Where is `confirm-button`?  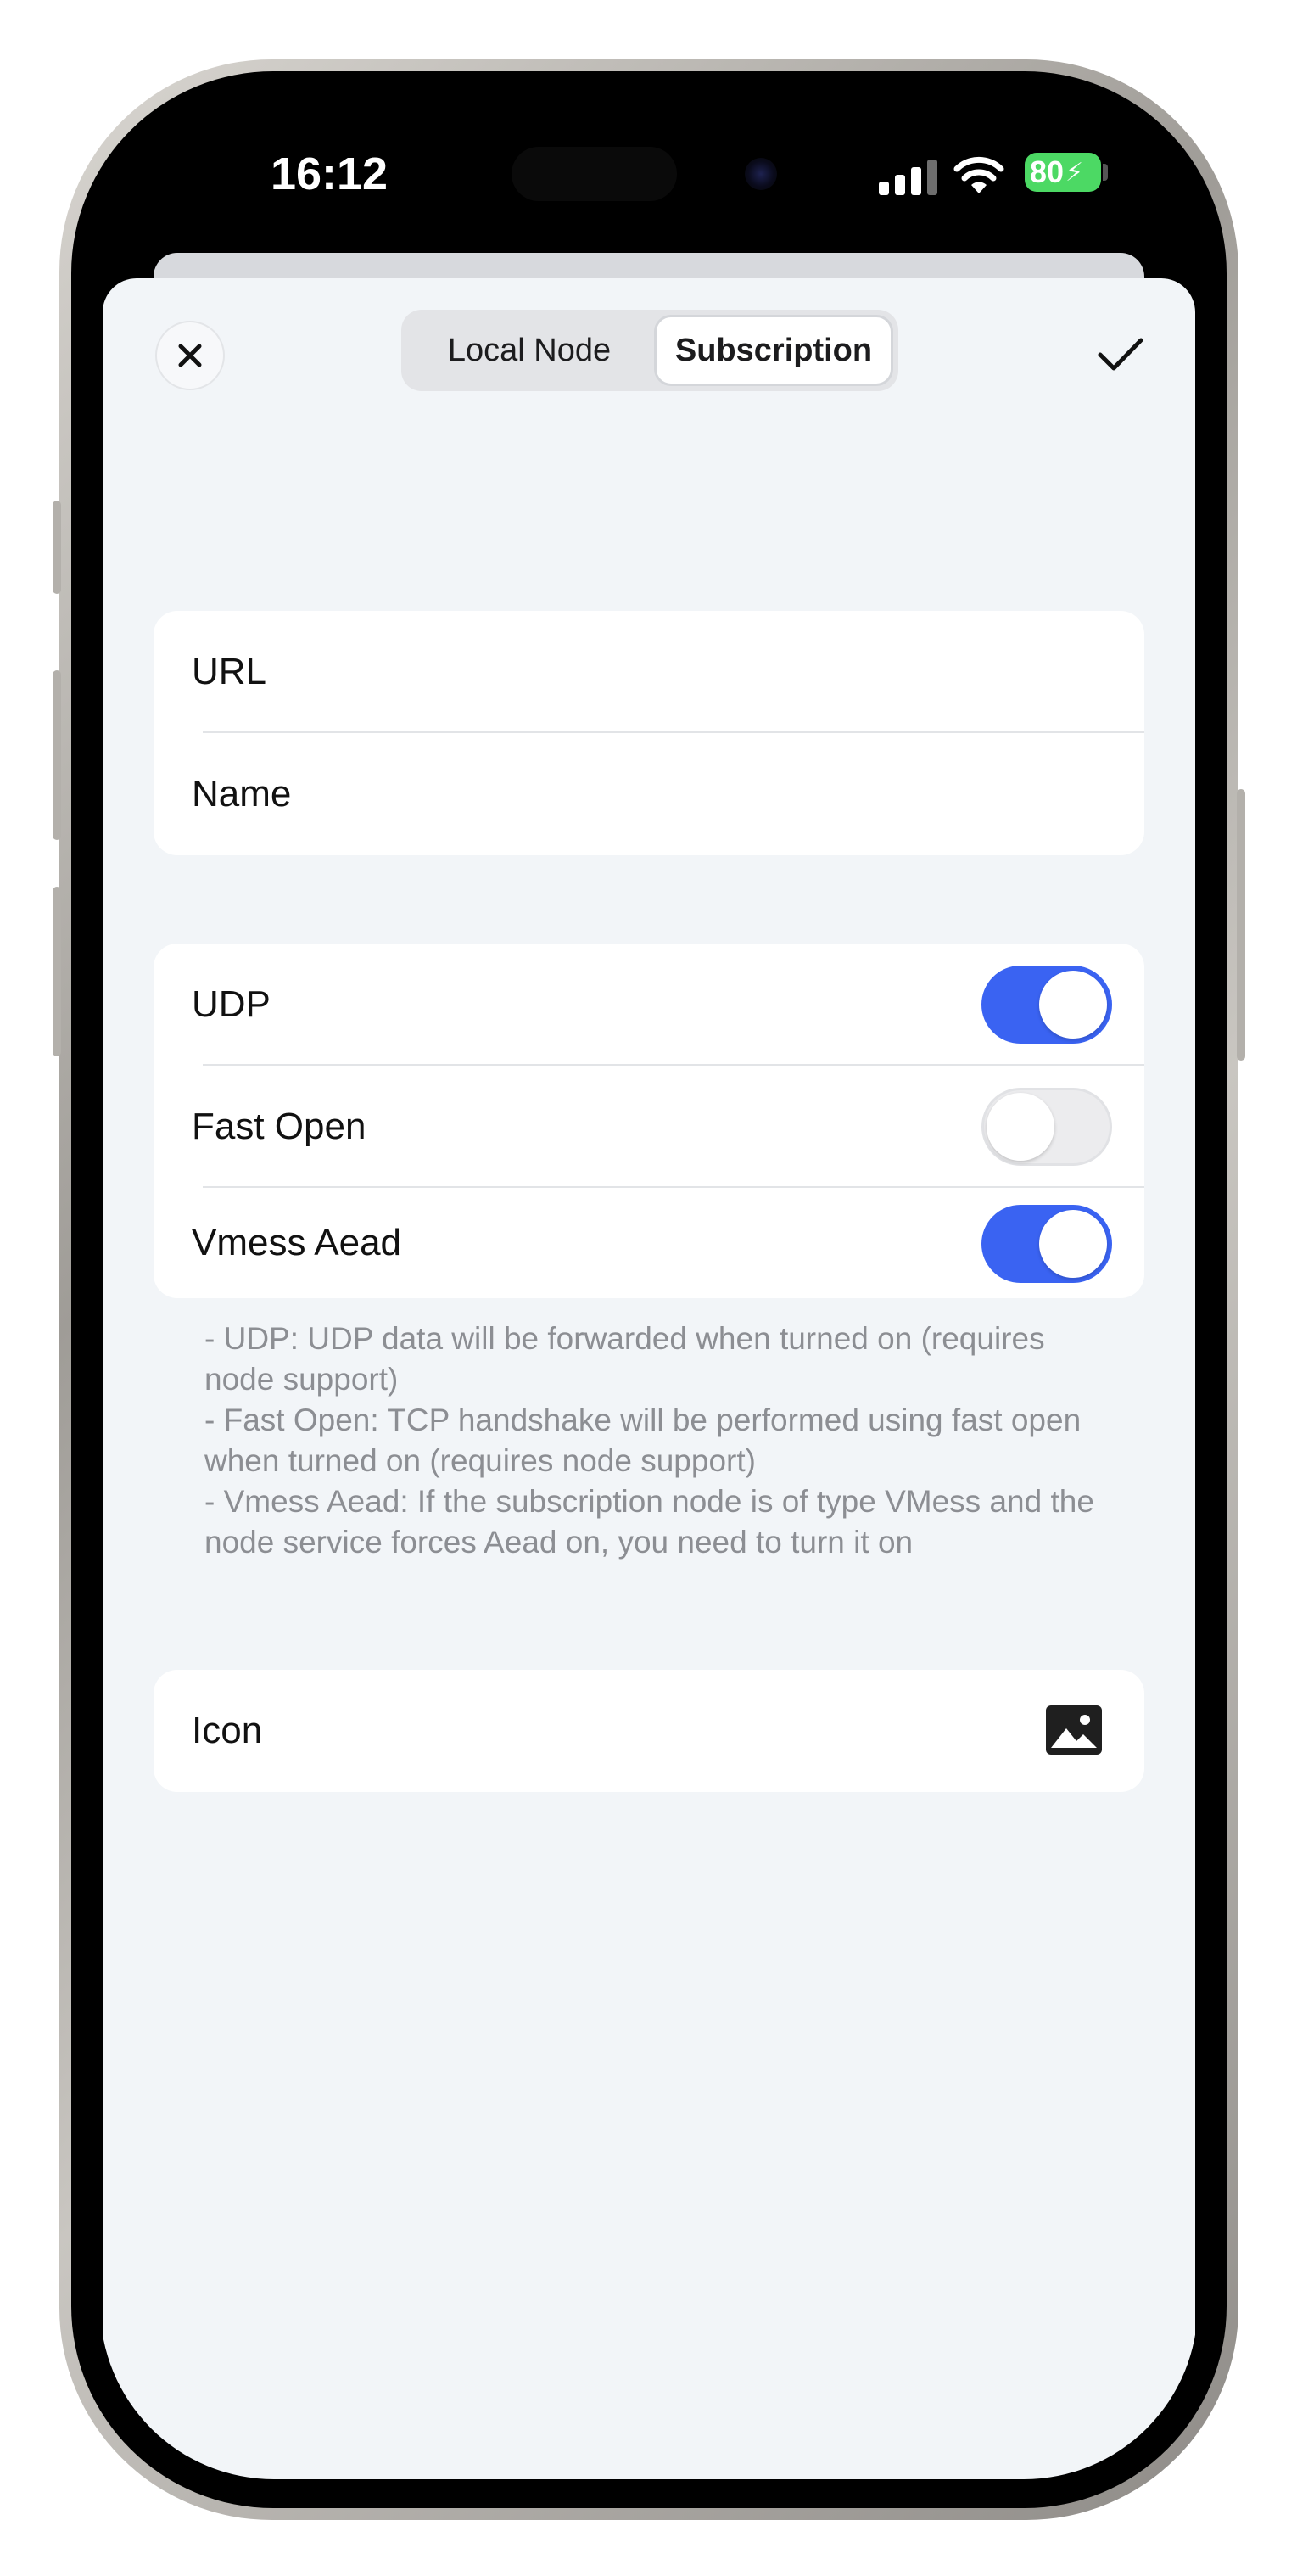
confirm-button is located at coordinates (1120, 355).